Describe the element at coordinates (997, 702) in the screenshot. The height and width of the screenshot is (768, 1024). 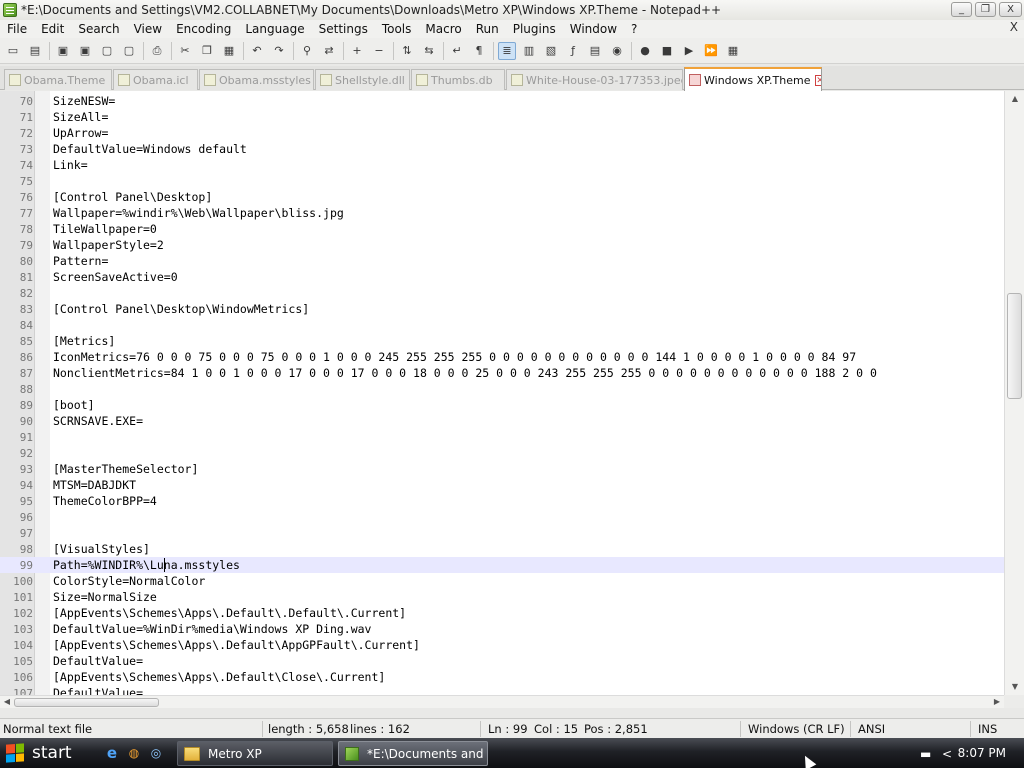
I see `scroll-right-icon: ▶` at that location.